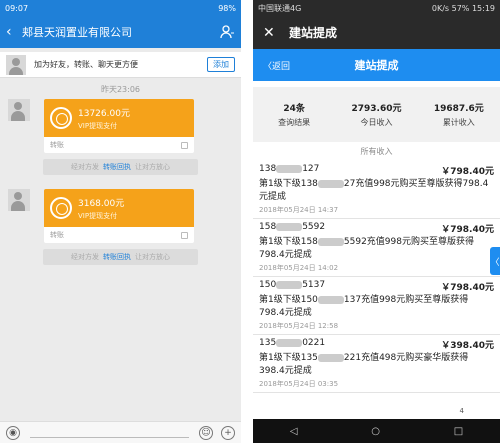 The image size is (500, 443). I want to click on record-description: 第1级下级158 5592充值998元购买至尊版获得798.4元提成, so click(376, 249).